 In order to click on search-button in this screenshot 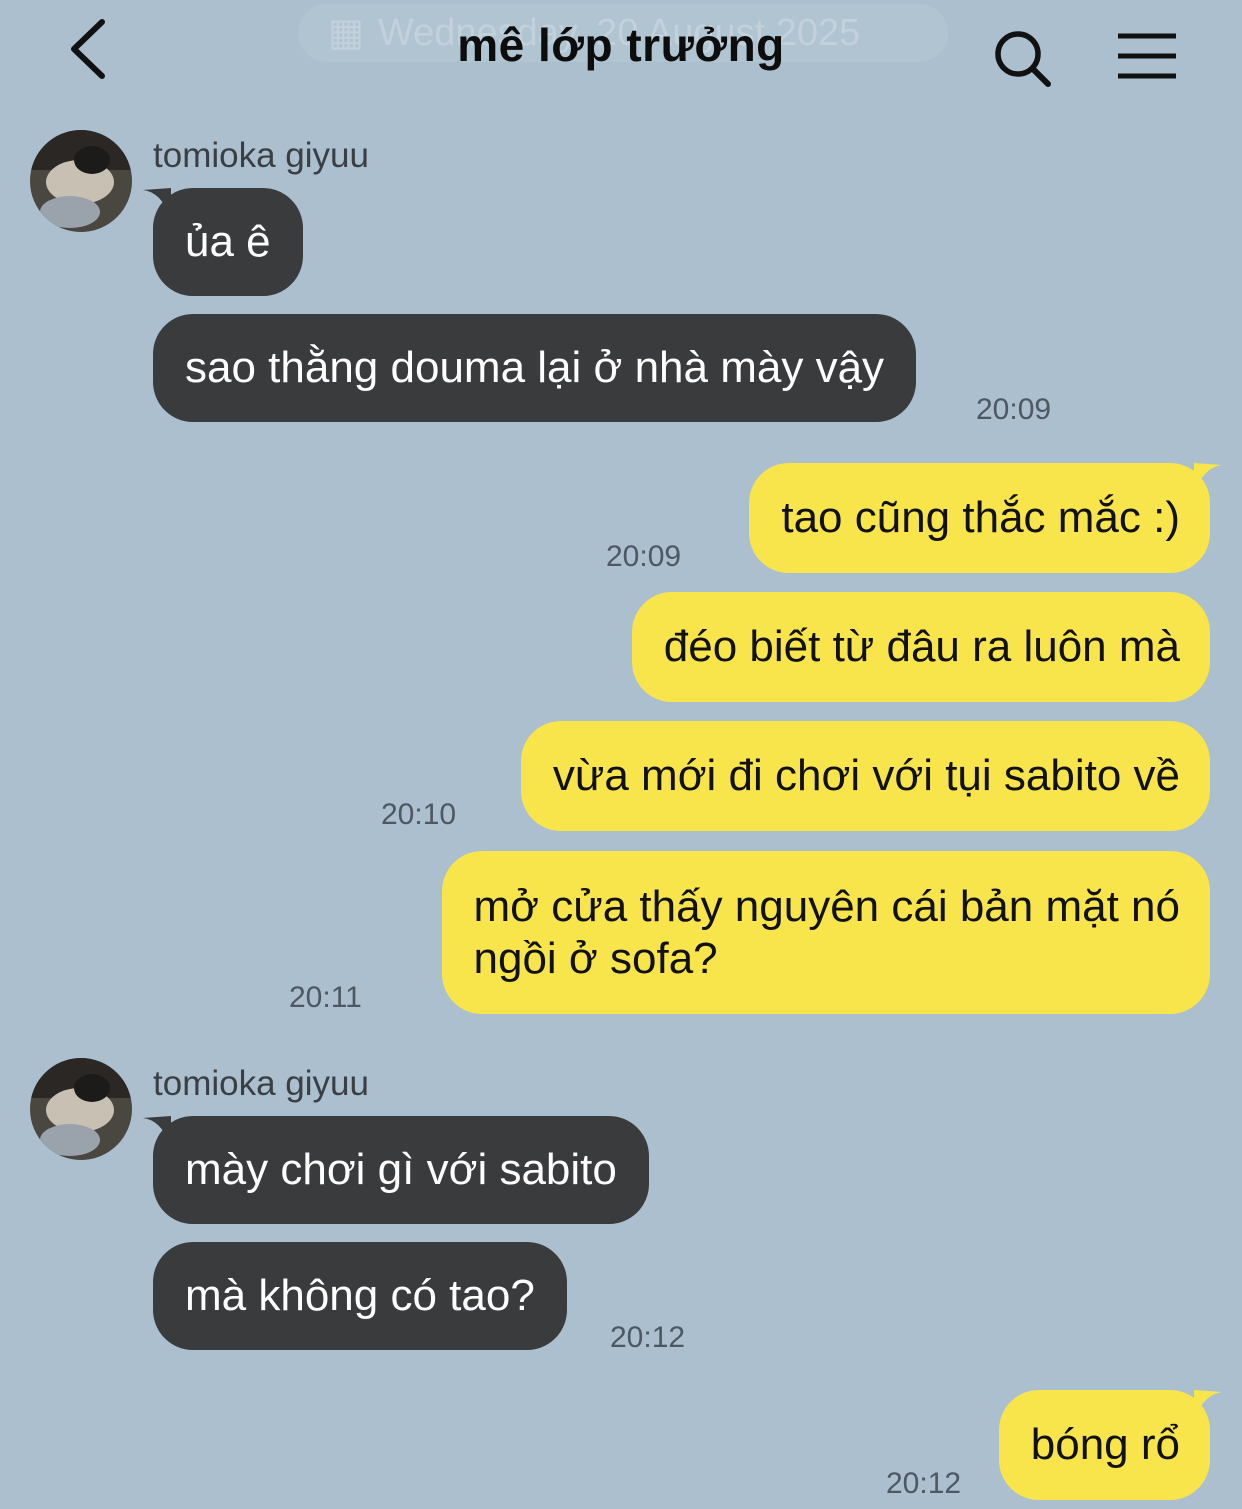, I will do `click(1023, 59)`.